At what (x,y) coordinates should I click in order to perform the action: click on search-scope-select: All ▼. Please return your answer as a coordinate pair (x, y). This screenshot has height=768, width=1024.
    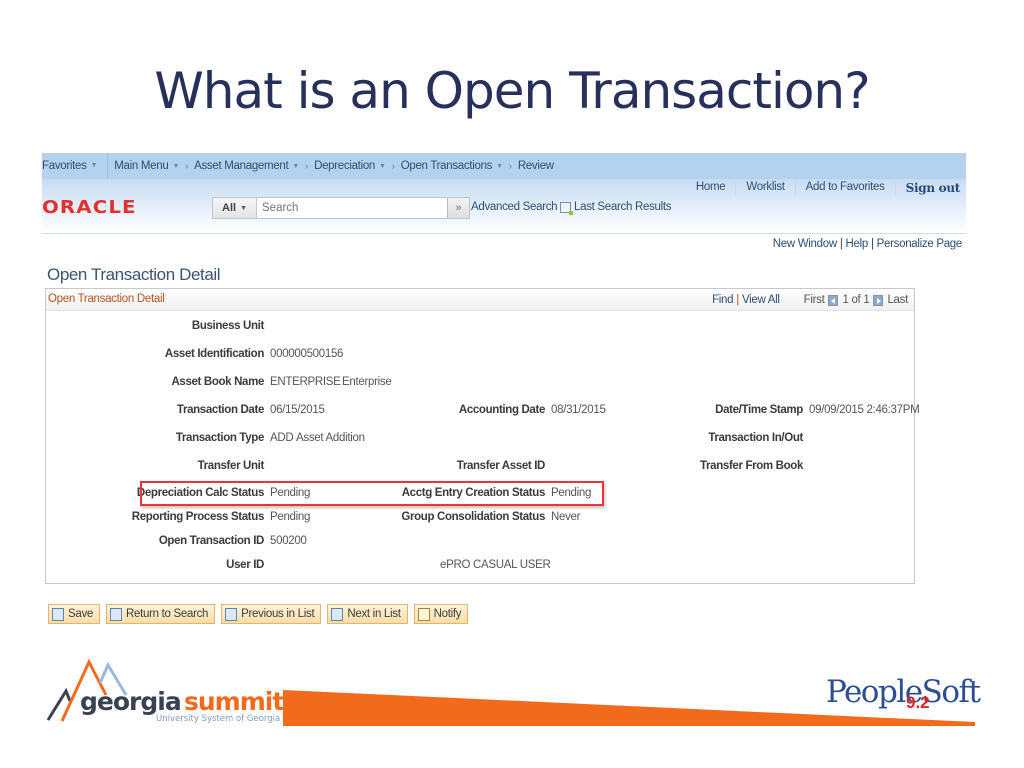
    Looking at the image, I should click on (235, 208).